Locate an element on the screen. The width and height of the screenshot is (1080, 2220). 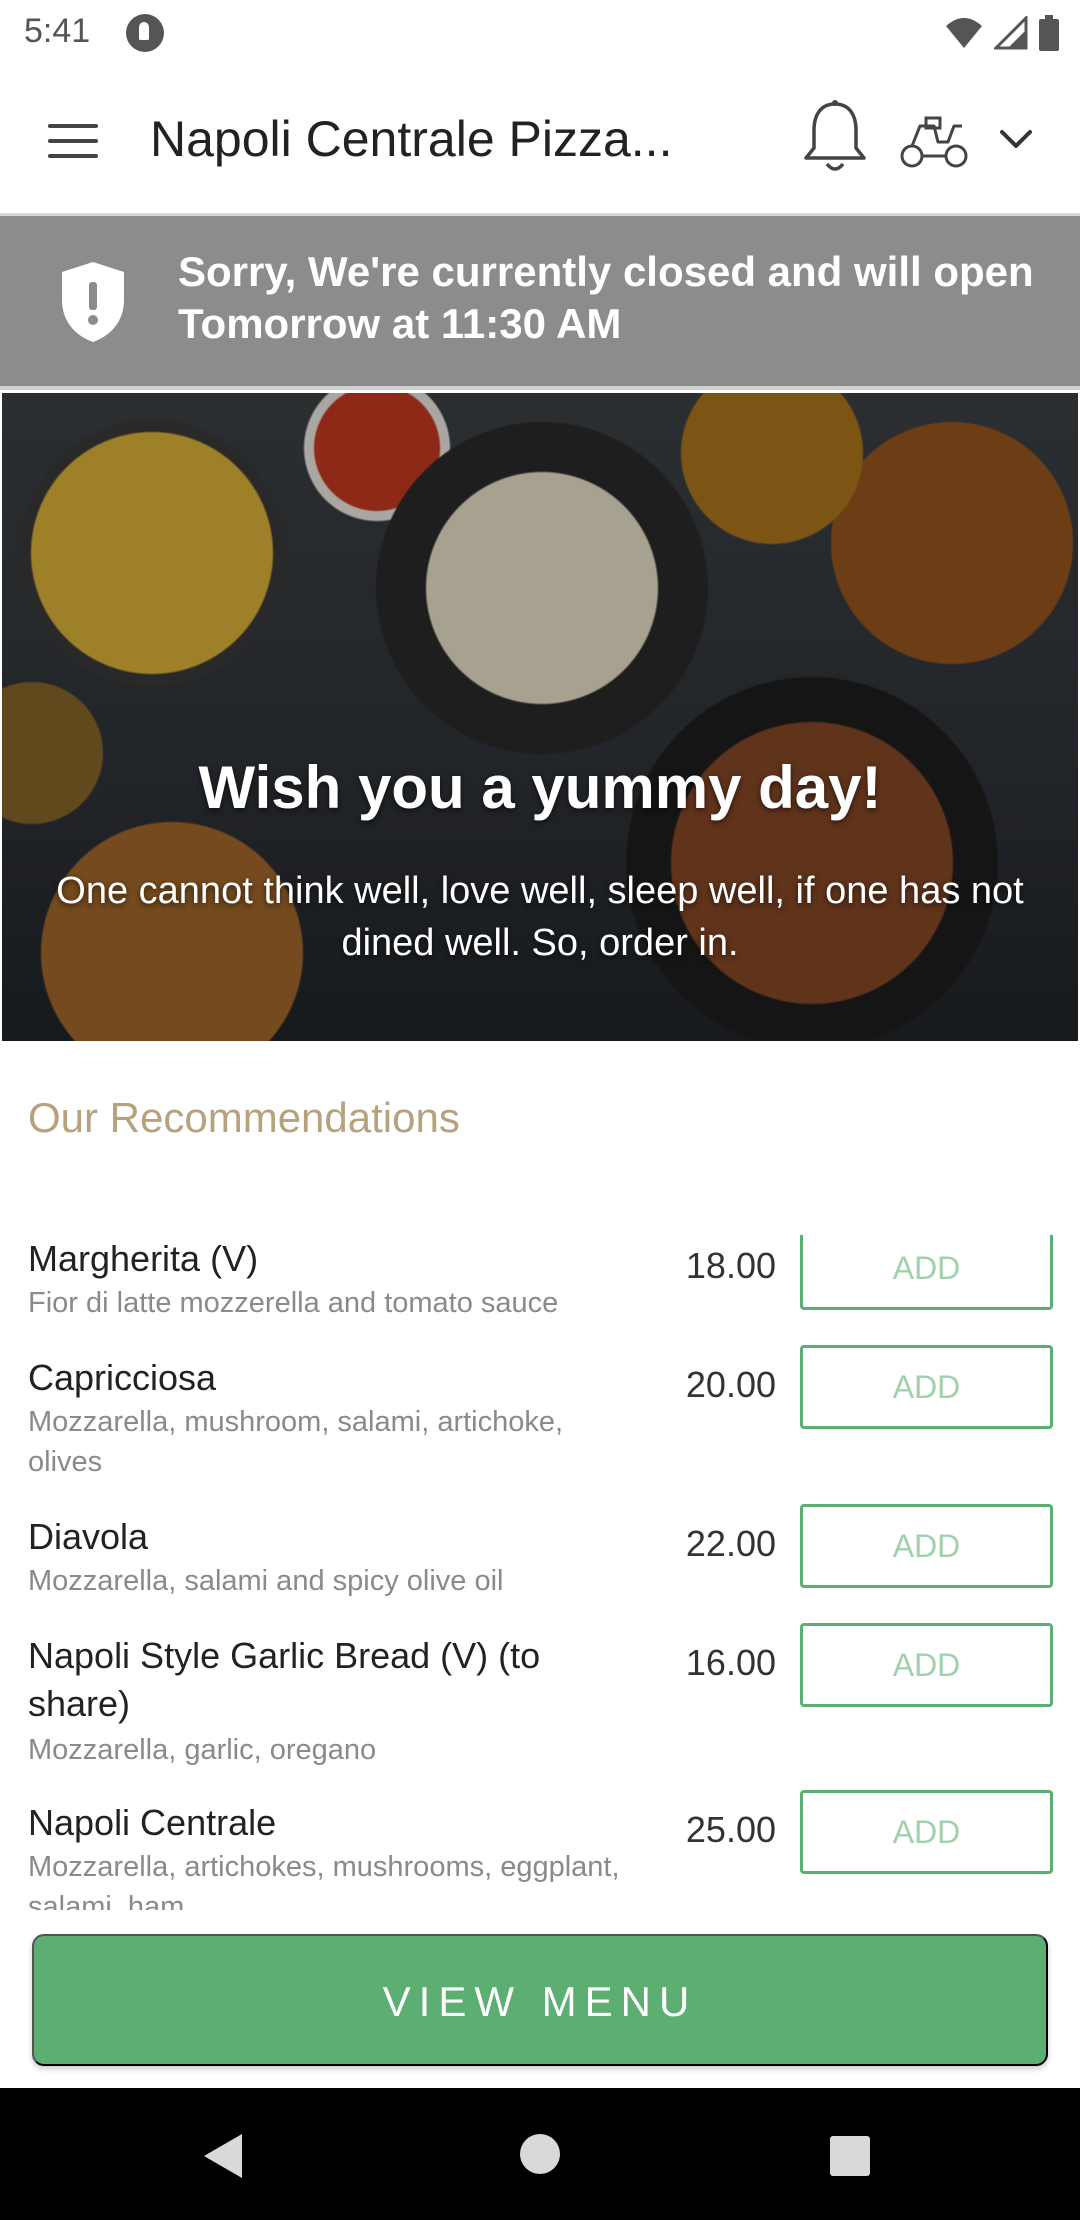
item-price: 18.00 is located at coordinates (730, 1265).